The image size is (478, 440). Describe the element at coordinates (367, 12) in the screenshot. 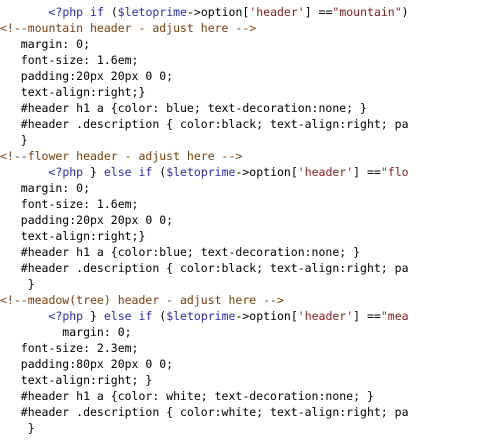

I see `code-token-str: "mountain"` at that location.